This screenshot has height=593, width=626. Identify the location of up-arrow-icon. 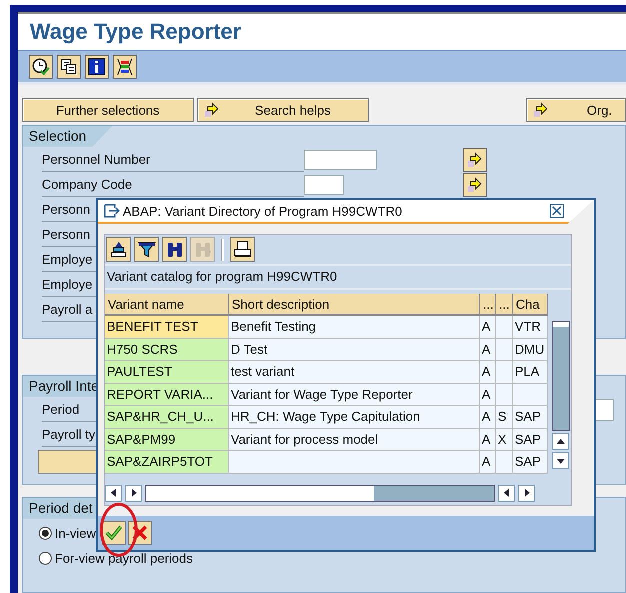
(560, 442).